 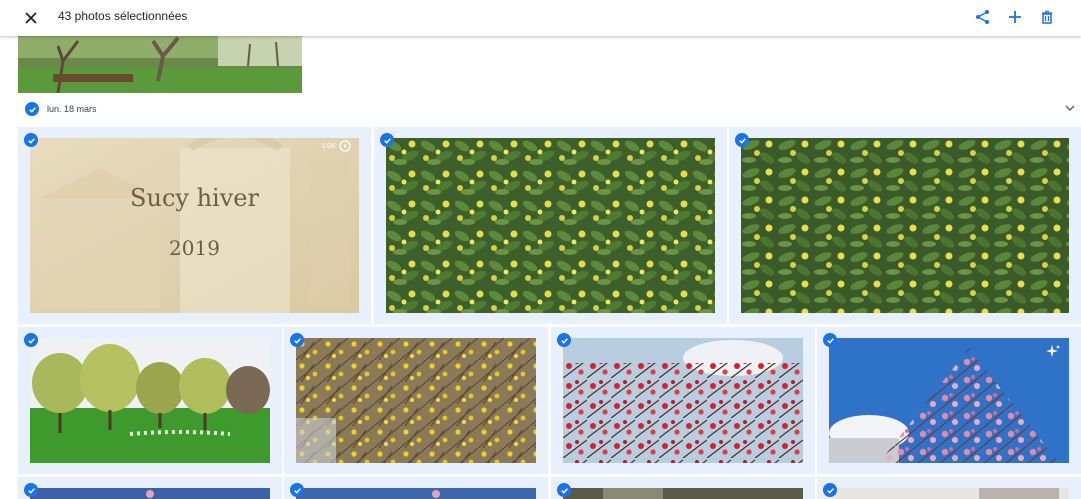 What do you see at coordinates (336, 146) in the screenshot?
I see `video-duration: 1:04` at bounding box center [336, 146].